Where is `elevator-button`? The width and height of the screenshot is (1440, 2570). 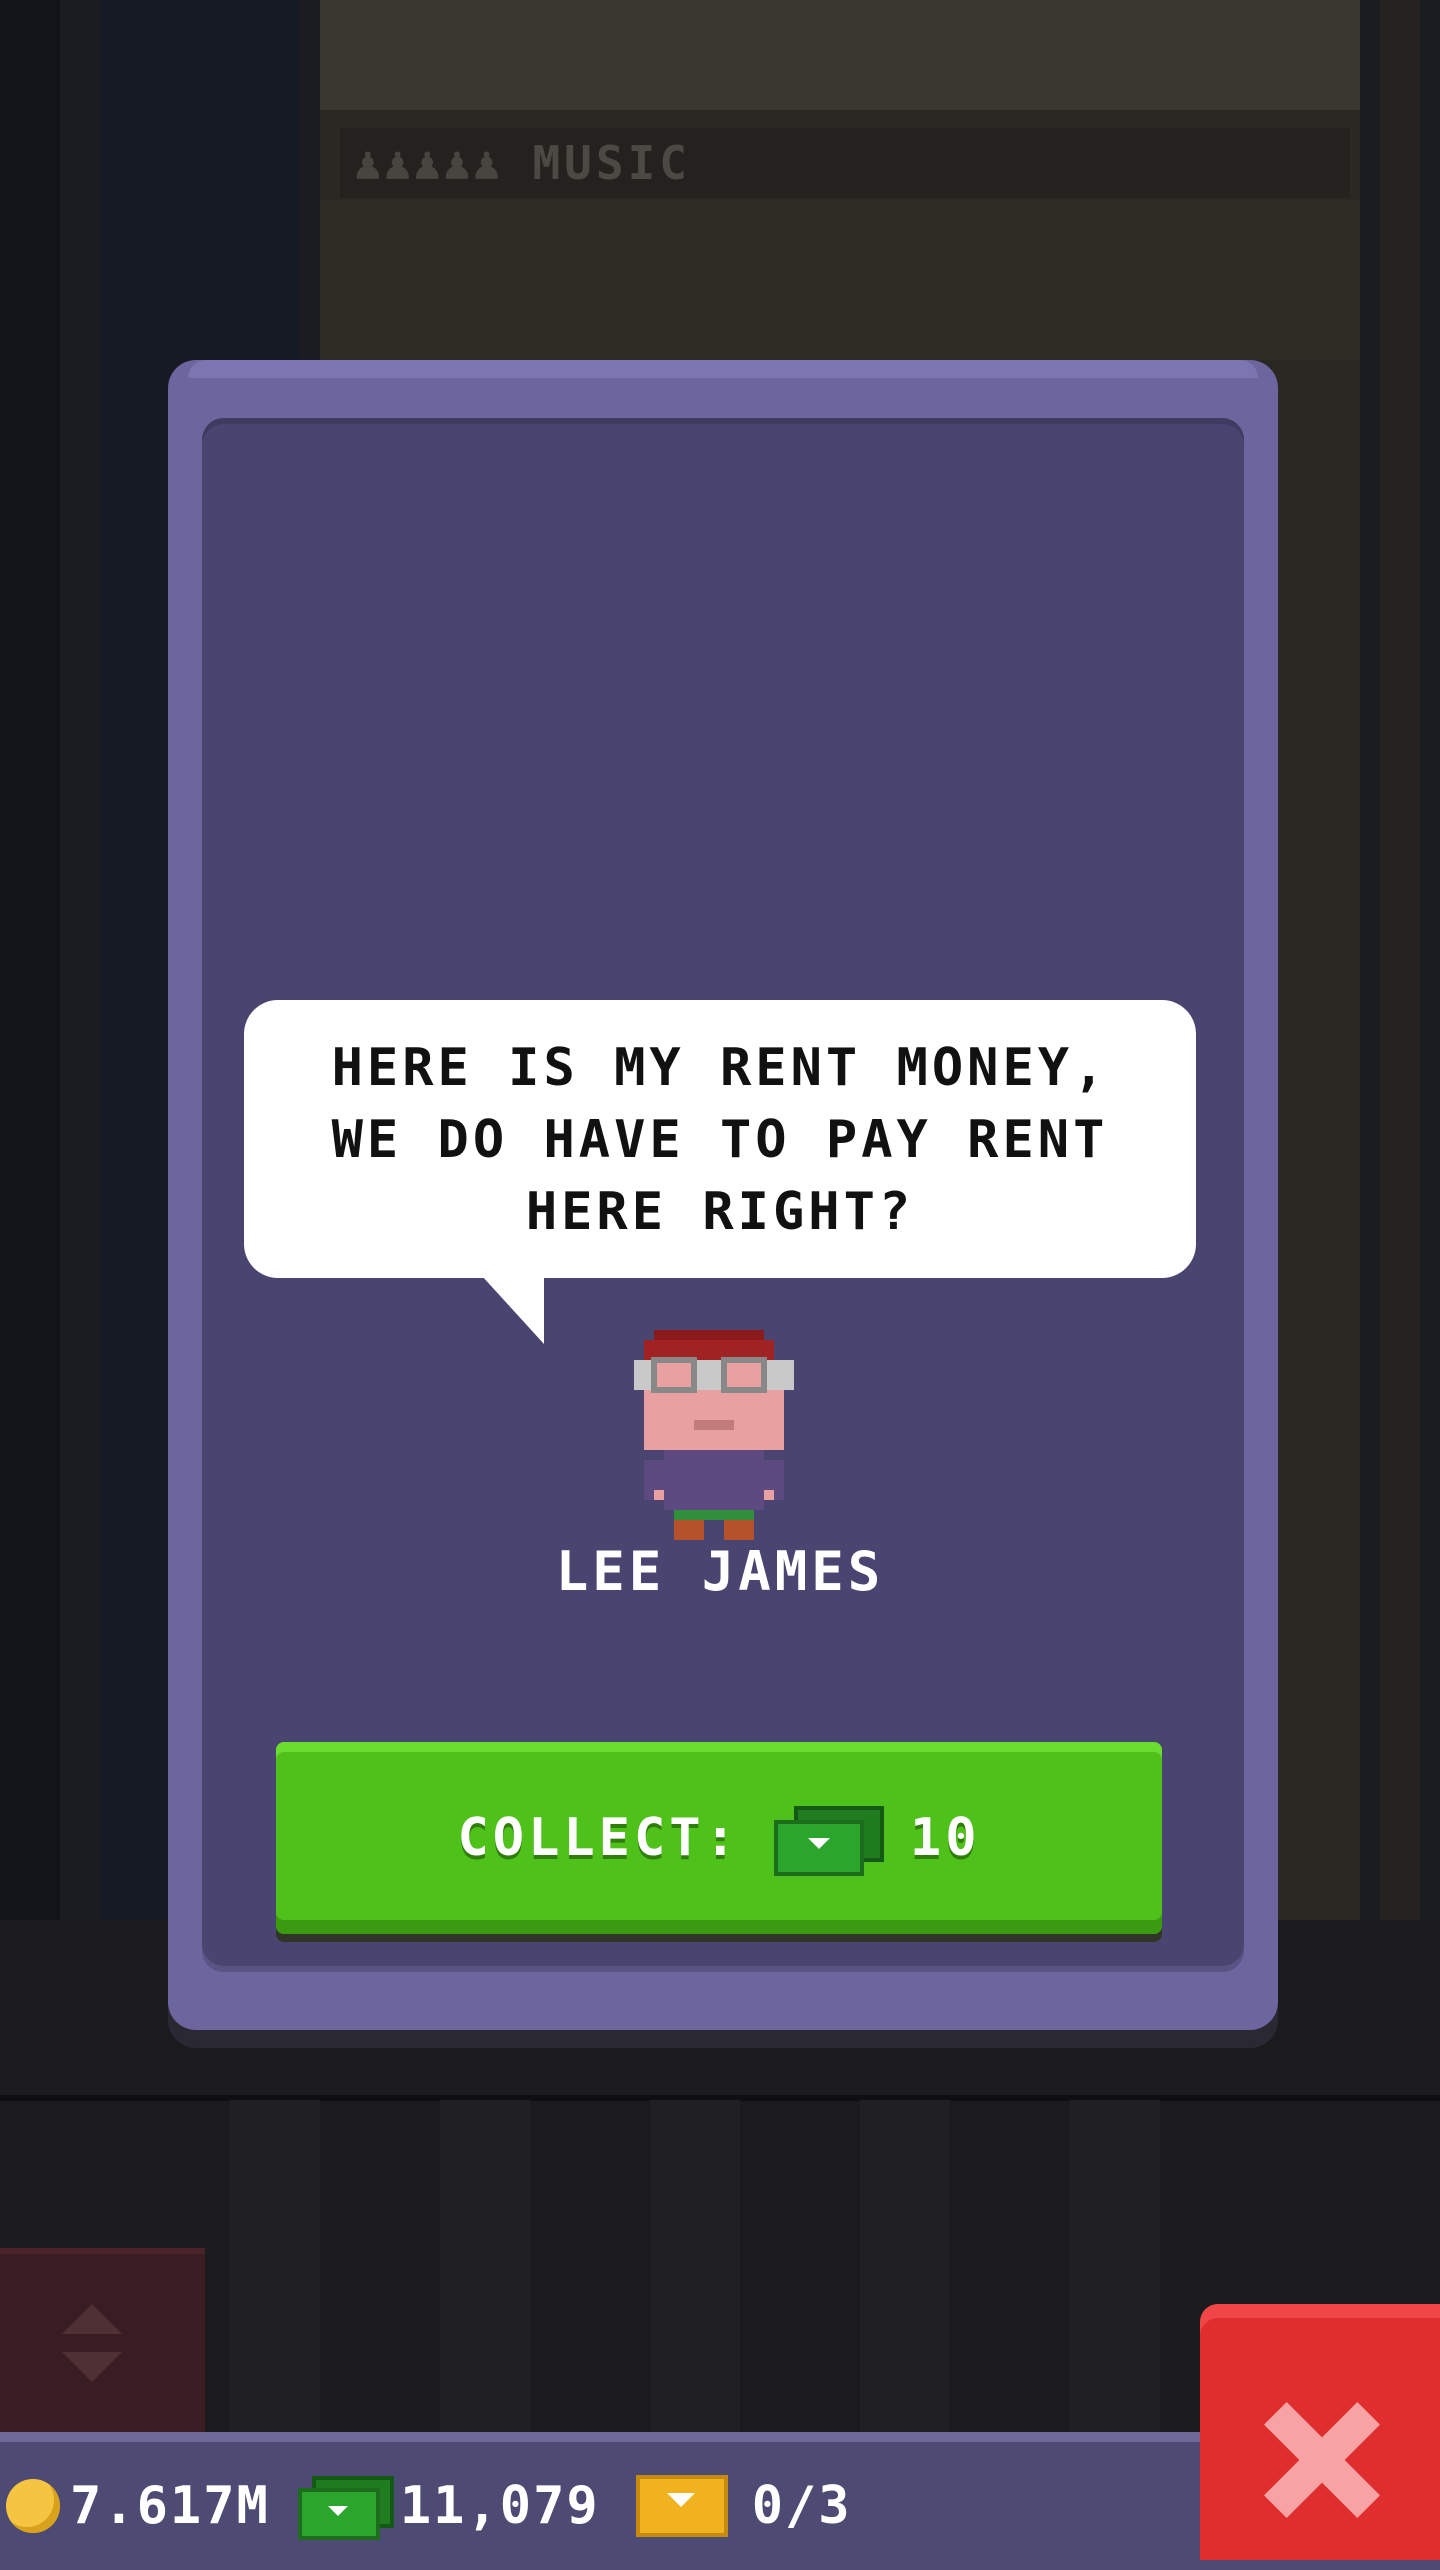
elevator-button is located at coordinates (102, 2341).